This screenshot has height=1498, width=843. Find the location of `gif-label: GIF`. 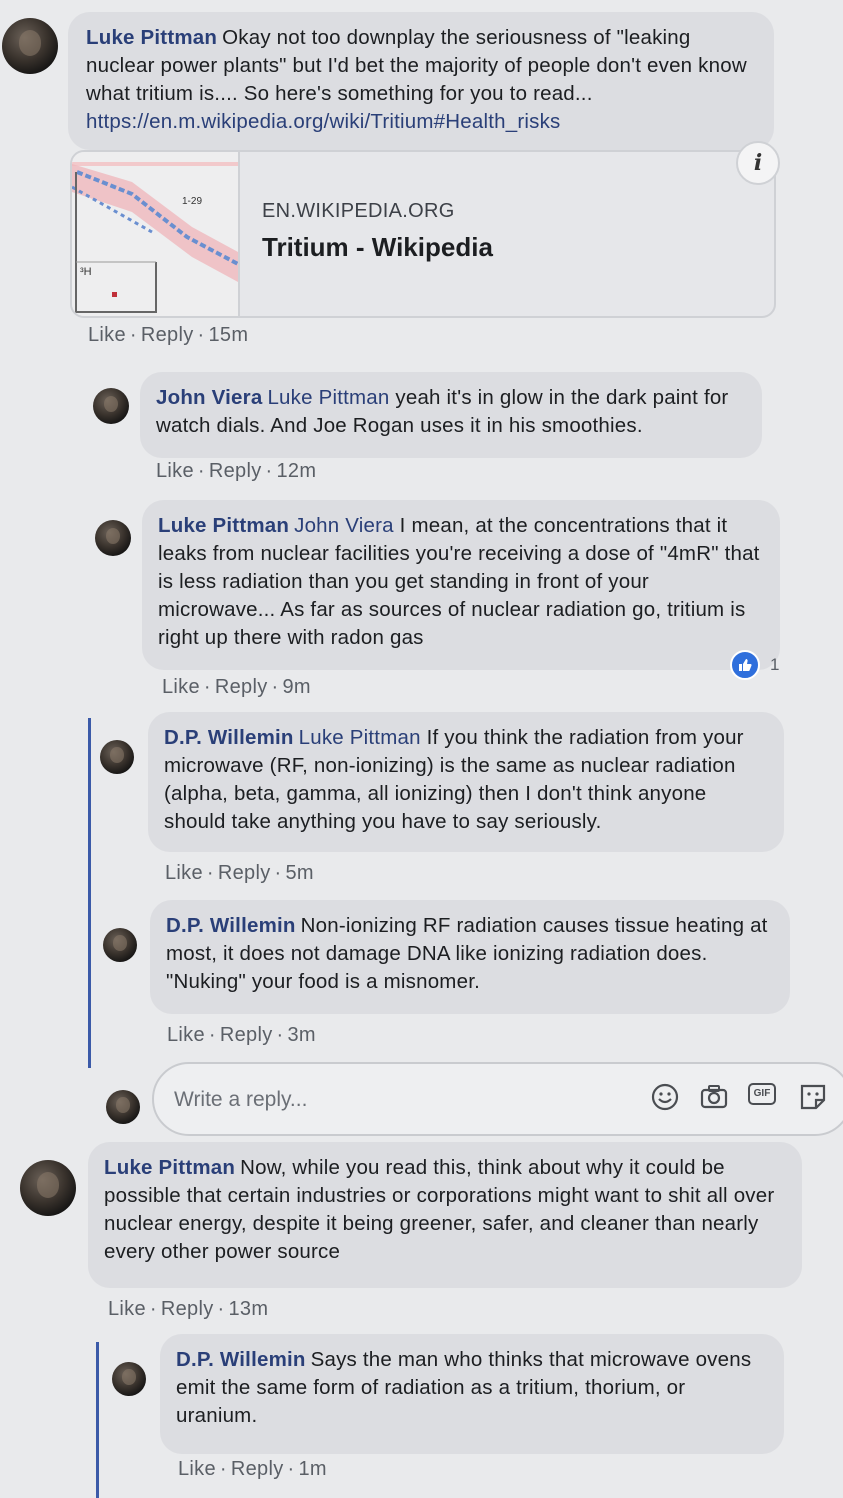

gif-label: GIF is located at coordinates (762, 1093).